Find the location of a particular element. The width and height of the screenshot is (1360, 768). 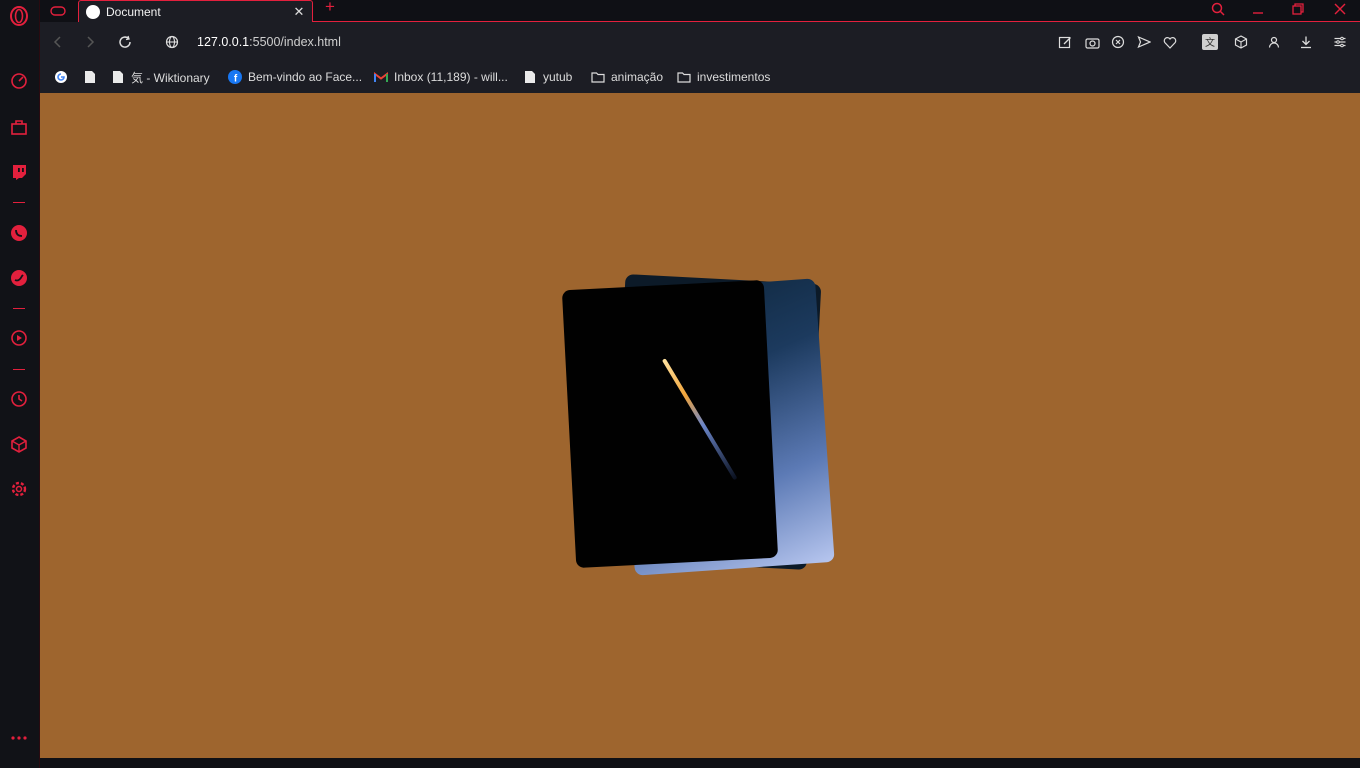

bottom-edge is located at coordinates (700, 763).